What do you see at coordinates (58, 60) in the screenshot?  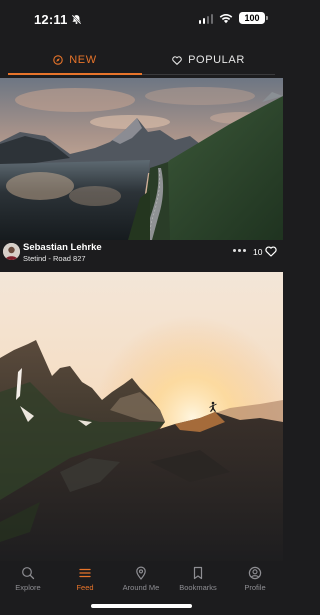 I see `compass-icon` at bounding box center [58, 60].